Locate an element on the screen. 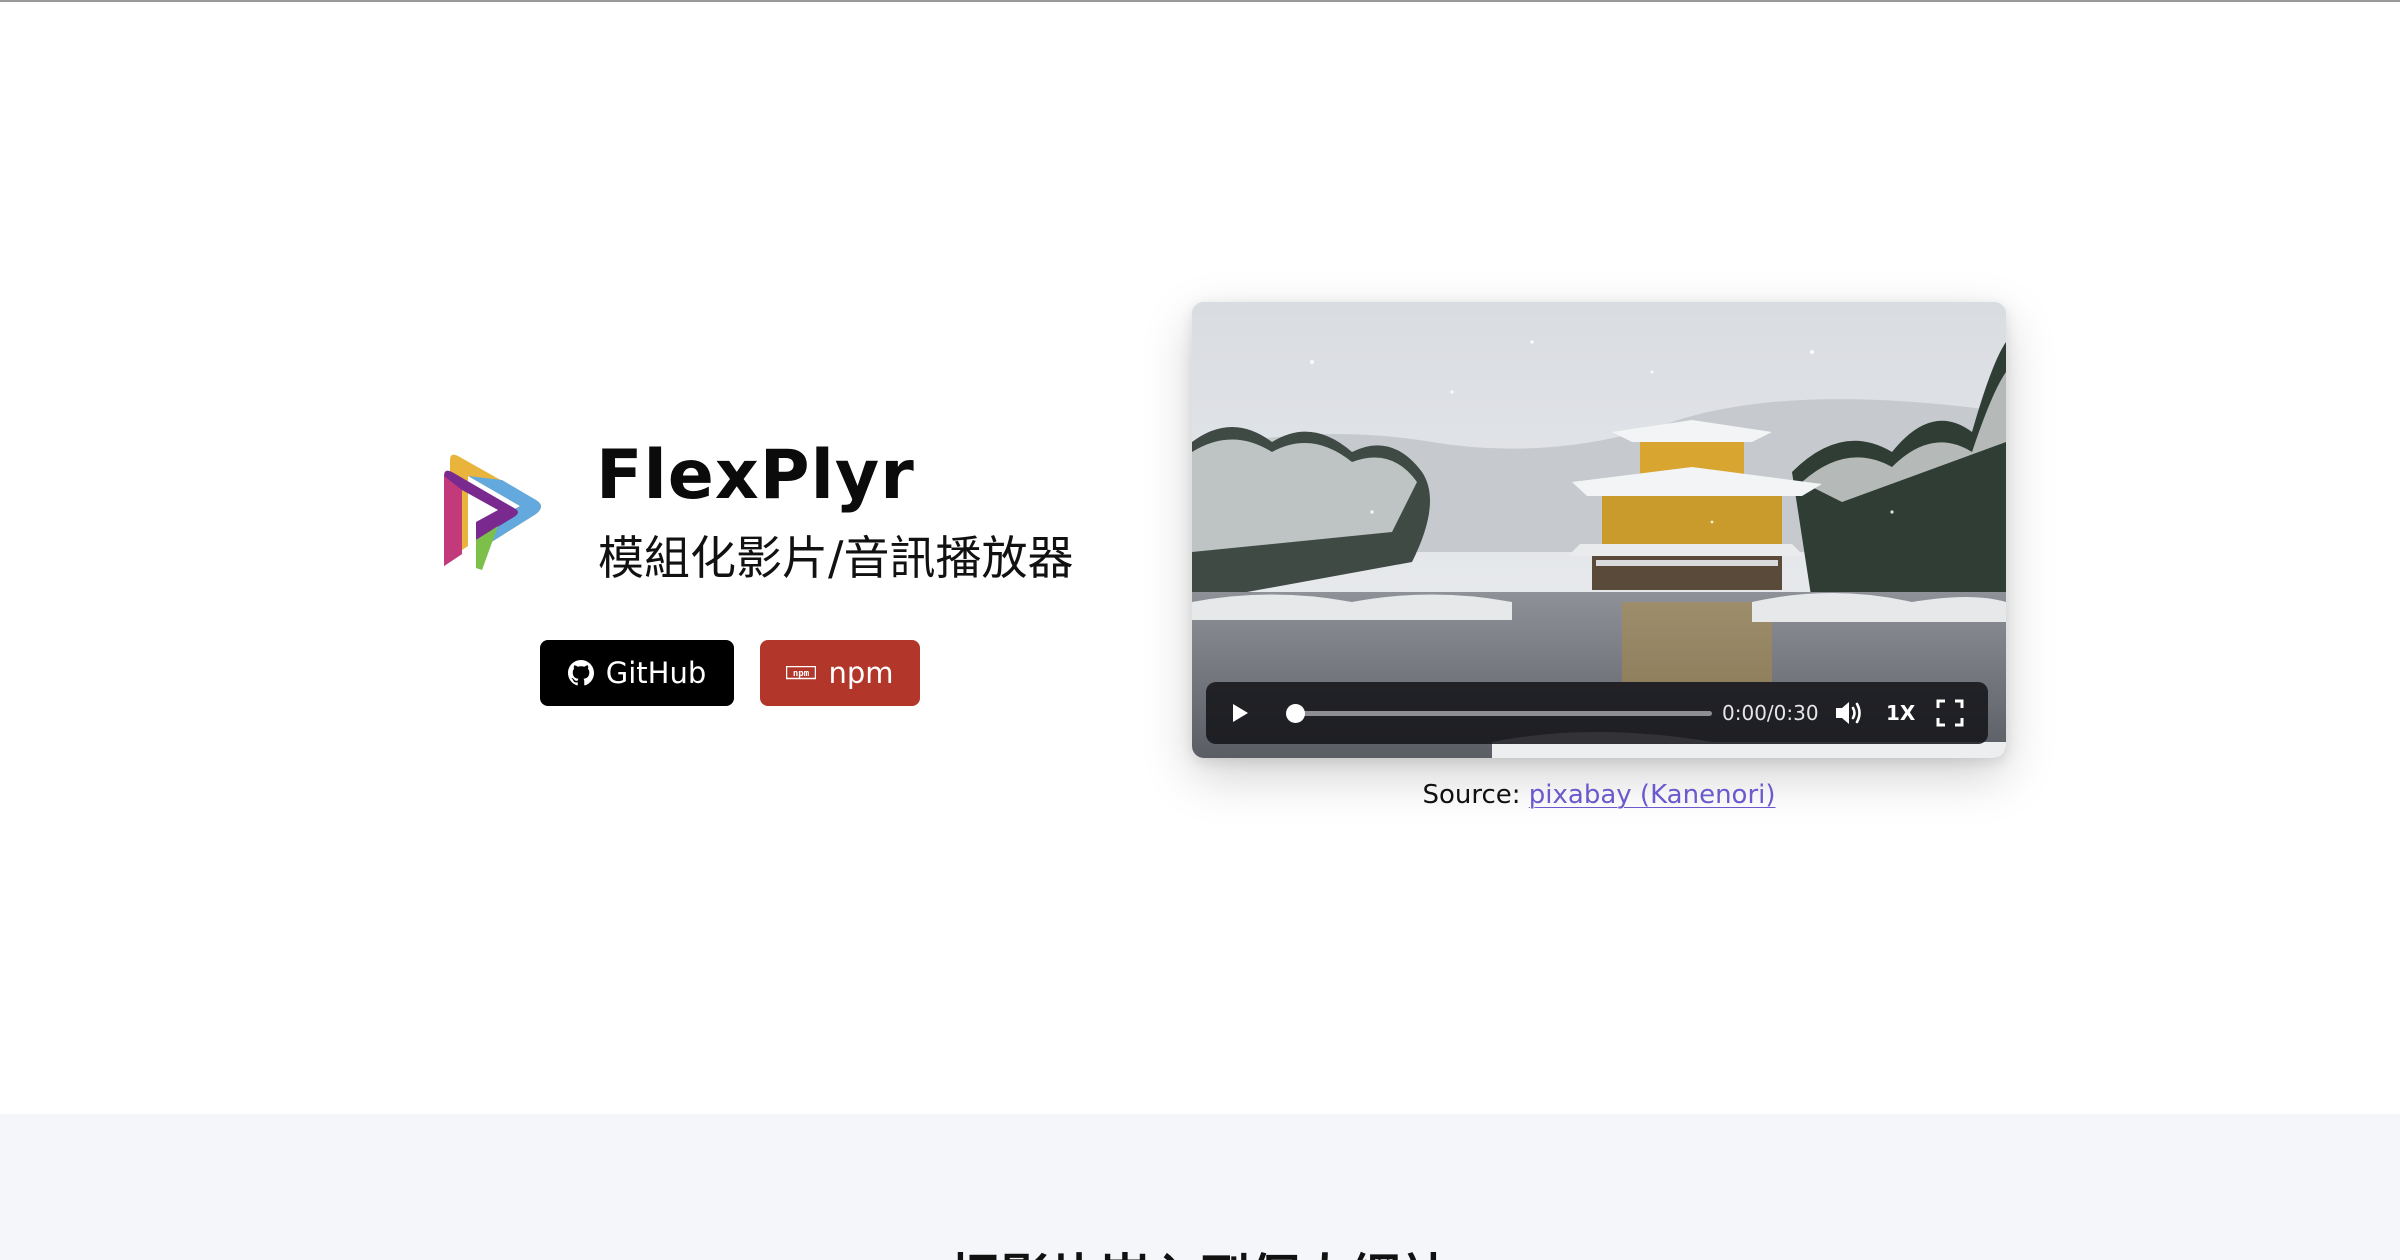 Image resolution: width=2400 pixels, height=1260 pixels. fullscreen-button is located at coordinates (1950, 713).